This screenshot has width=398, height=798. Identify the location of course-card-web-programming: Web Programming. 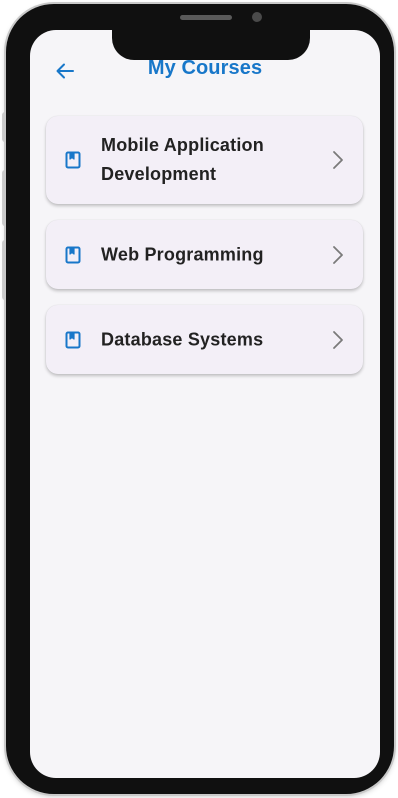
(204, 254).